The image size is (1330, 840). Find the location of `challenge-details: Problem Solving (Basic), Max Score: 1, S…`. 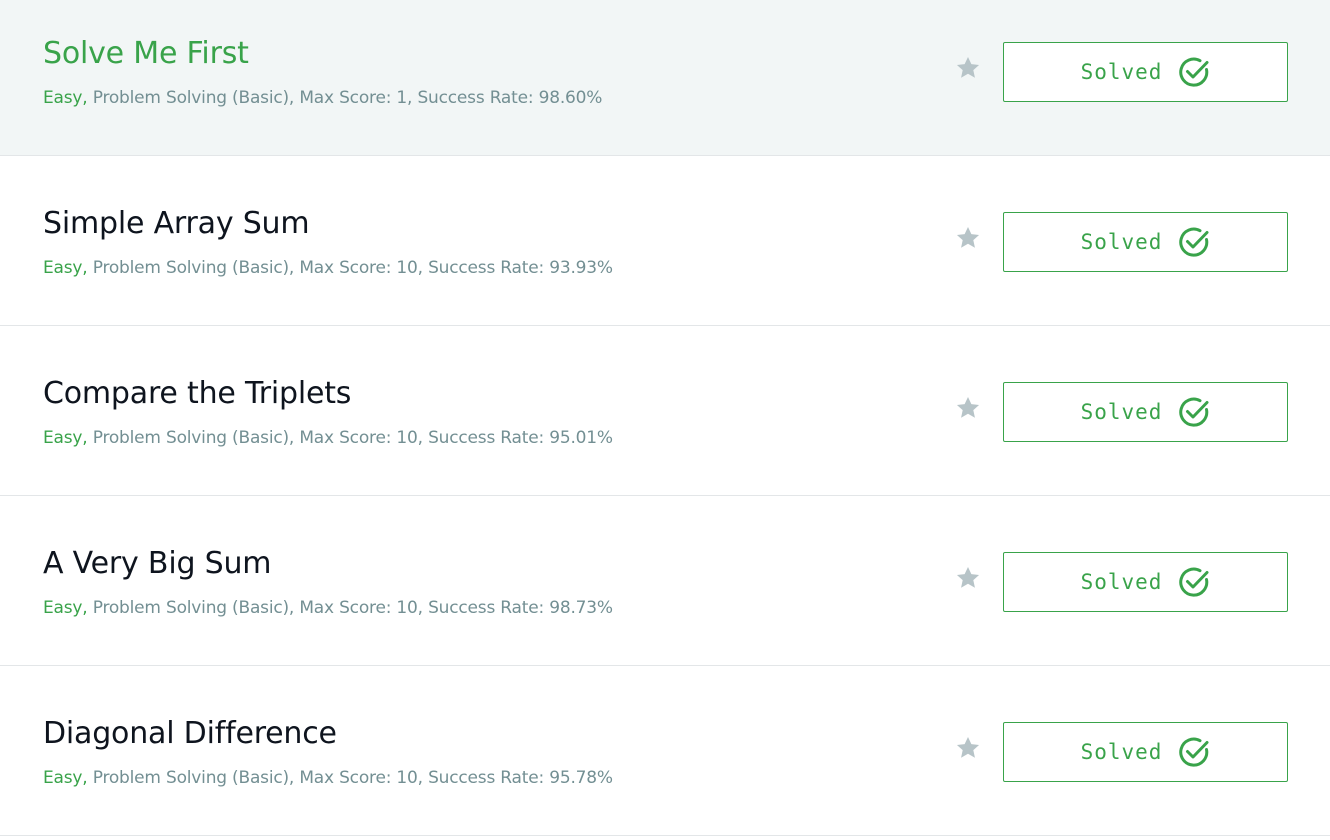

challenge-details: Problem Solving (Basic), Max Score: 1, S… is located at coordinates (345, 98).